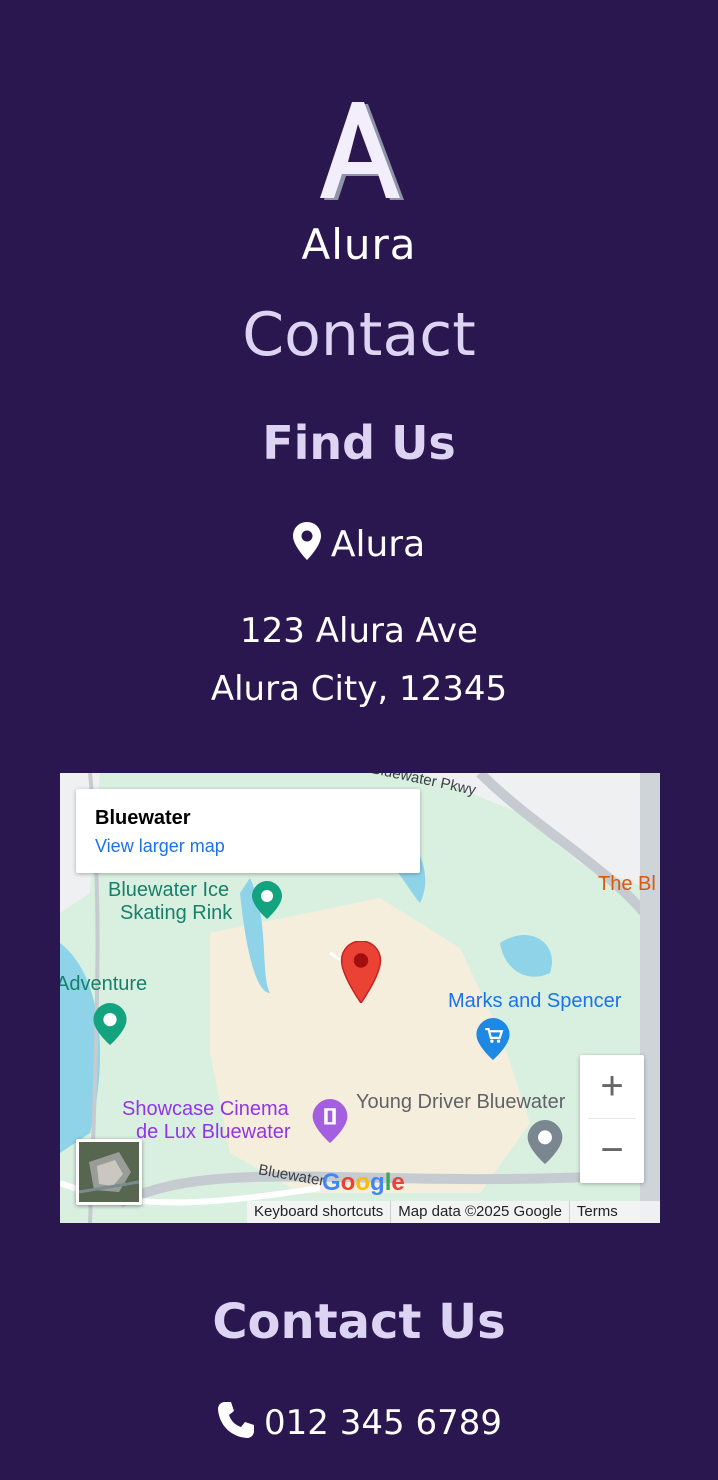 The height and width of the screenshot is (1480, 718). I want to click on map-label-marks-spencer: Marks and Spencer, so click(534, 1001).